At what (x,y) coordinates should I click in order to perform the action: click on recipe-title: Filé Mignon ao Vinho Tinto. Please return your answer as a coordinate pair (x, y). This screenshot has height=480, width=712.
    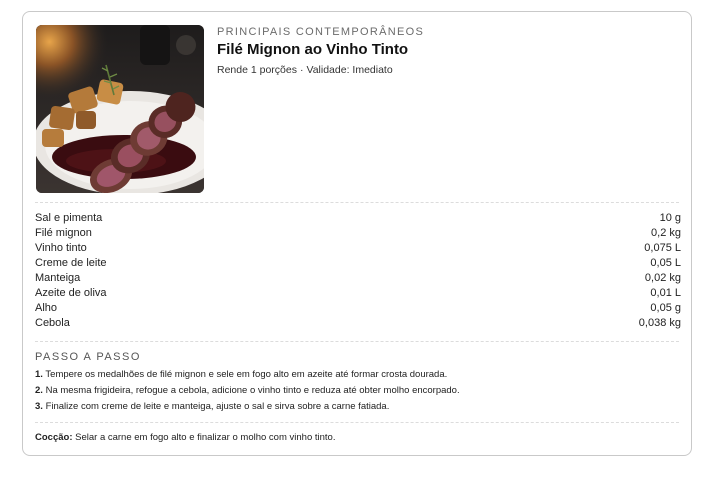
    Looking at the image, I should click on (313, 49).